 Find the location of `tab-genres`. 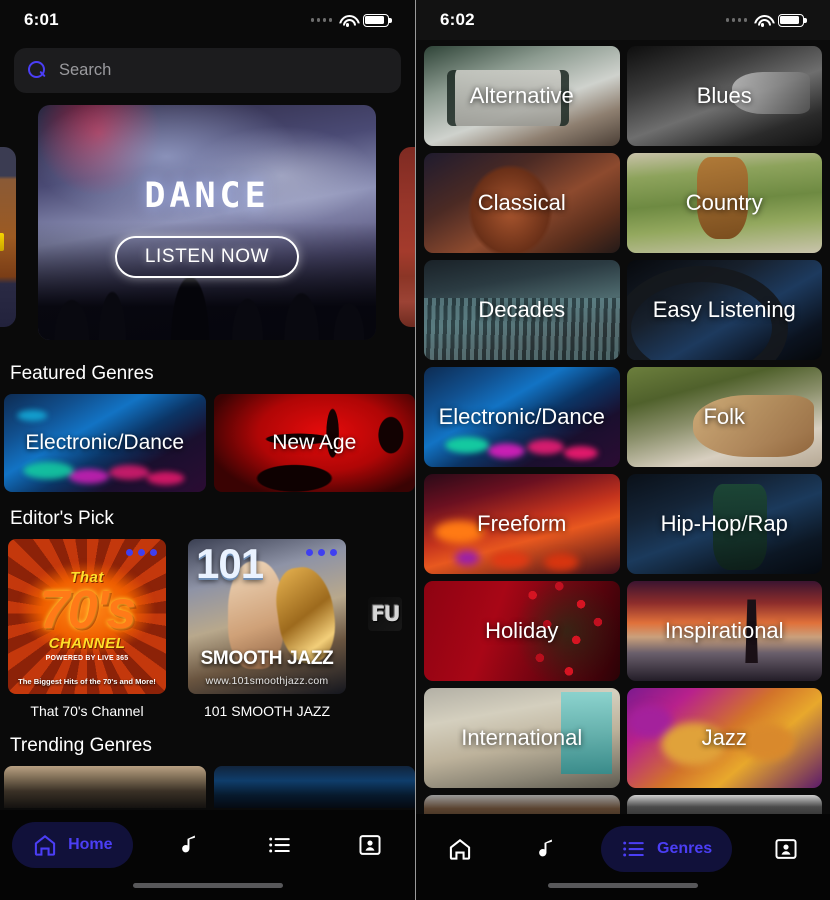

tab-genres is located at coordinates (280, 845).